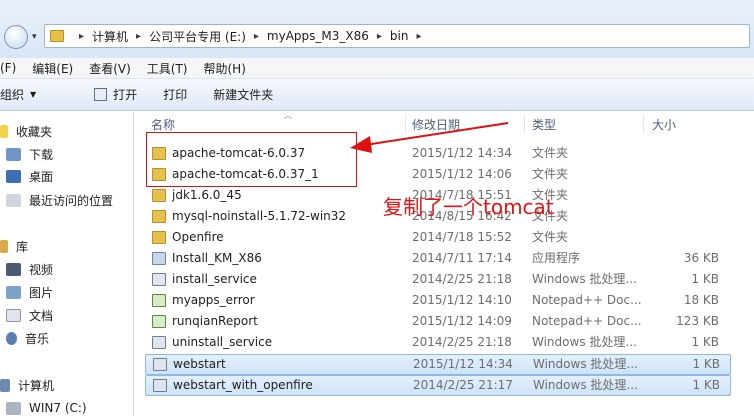 This screenshot has height=419, width=754. What do you see at coordinates (16, 37) in the screenshot?
I see `forward-button` at bounding box center [16, 37].